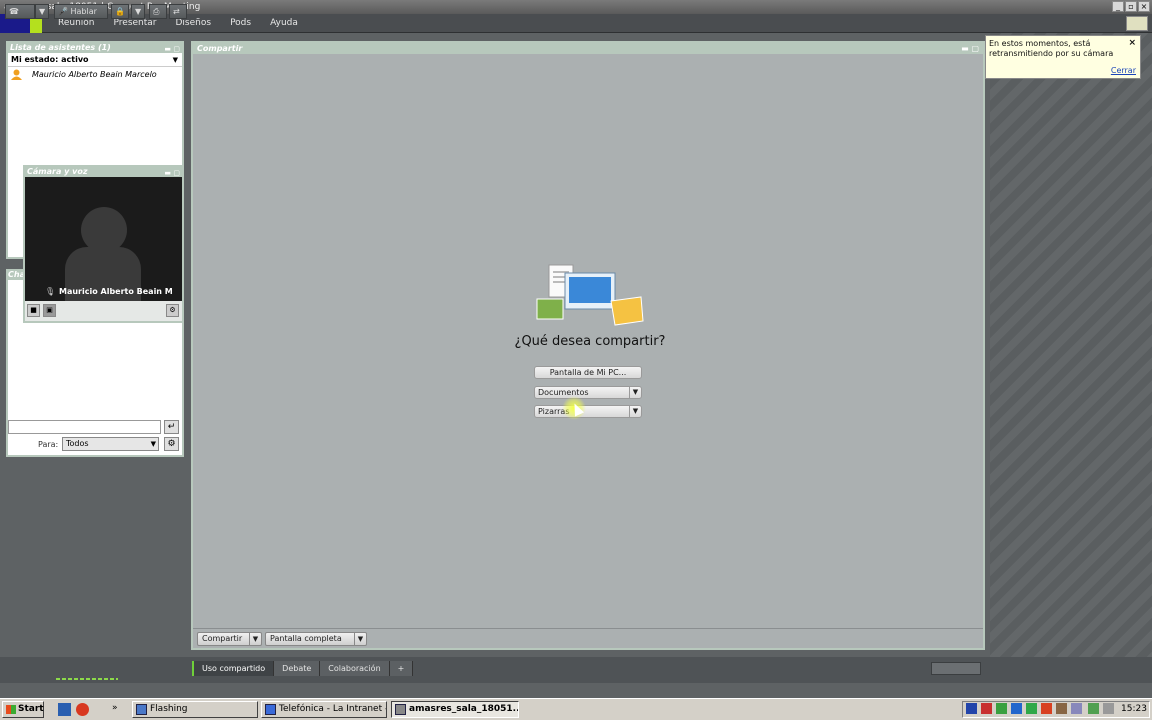  I want to click on fullscreen-label: Pantalla completa, so click(306, 638).